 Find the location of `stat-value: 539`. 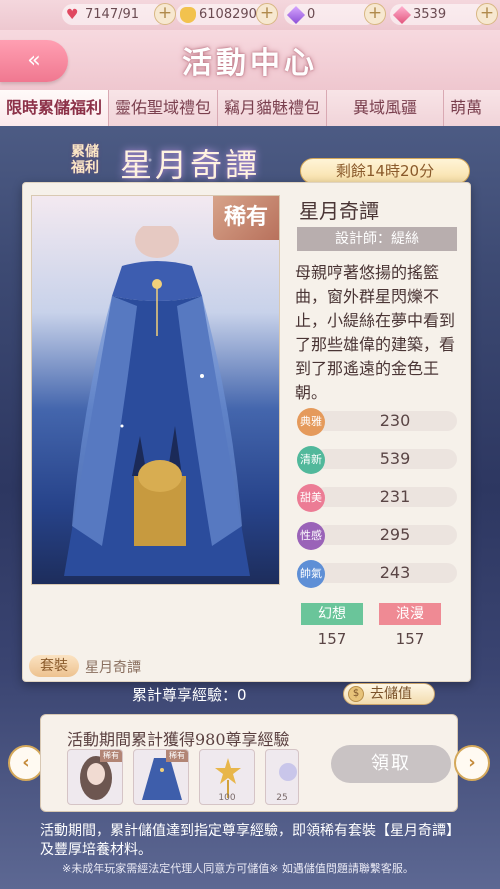

stat-value: 539 is located at coordinates (395, 458).